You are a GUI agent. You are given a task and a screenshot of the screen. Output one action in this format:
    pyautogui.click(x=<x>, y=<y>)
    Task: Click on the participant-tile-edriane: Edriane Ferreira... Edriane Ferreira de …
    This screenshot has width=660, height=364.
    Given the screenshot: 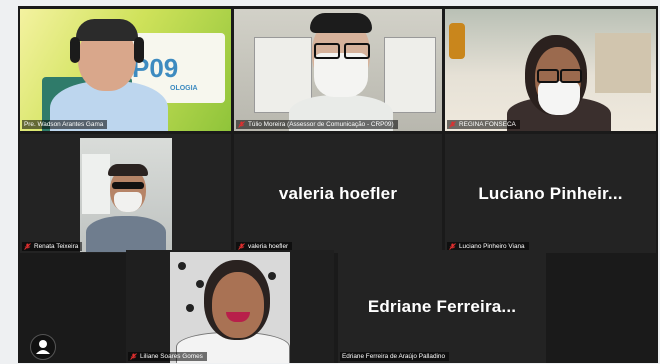 What is the action you would take?
    pyautogui.click(x=442, y=306)
    